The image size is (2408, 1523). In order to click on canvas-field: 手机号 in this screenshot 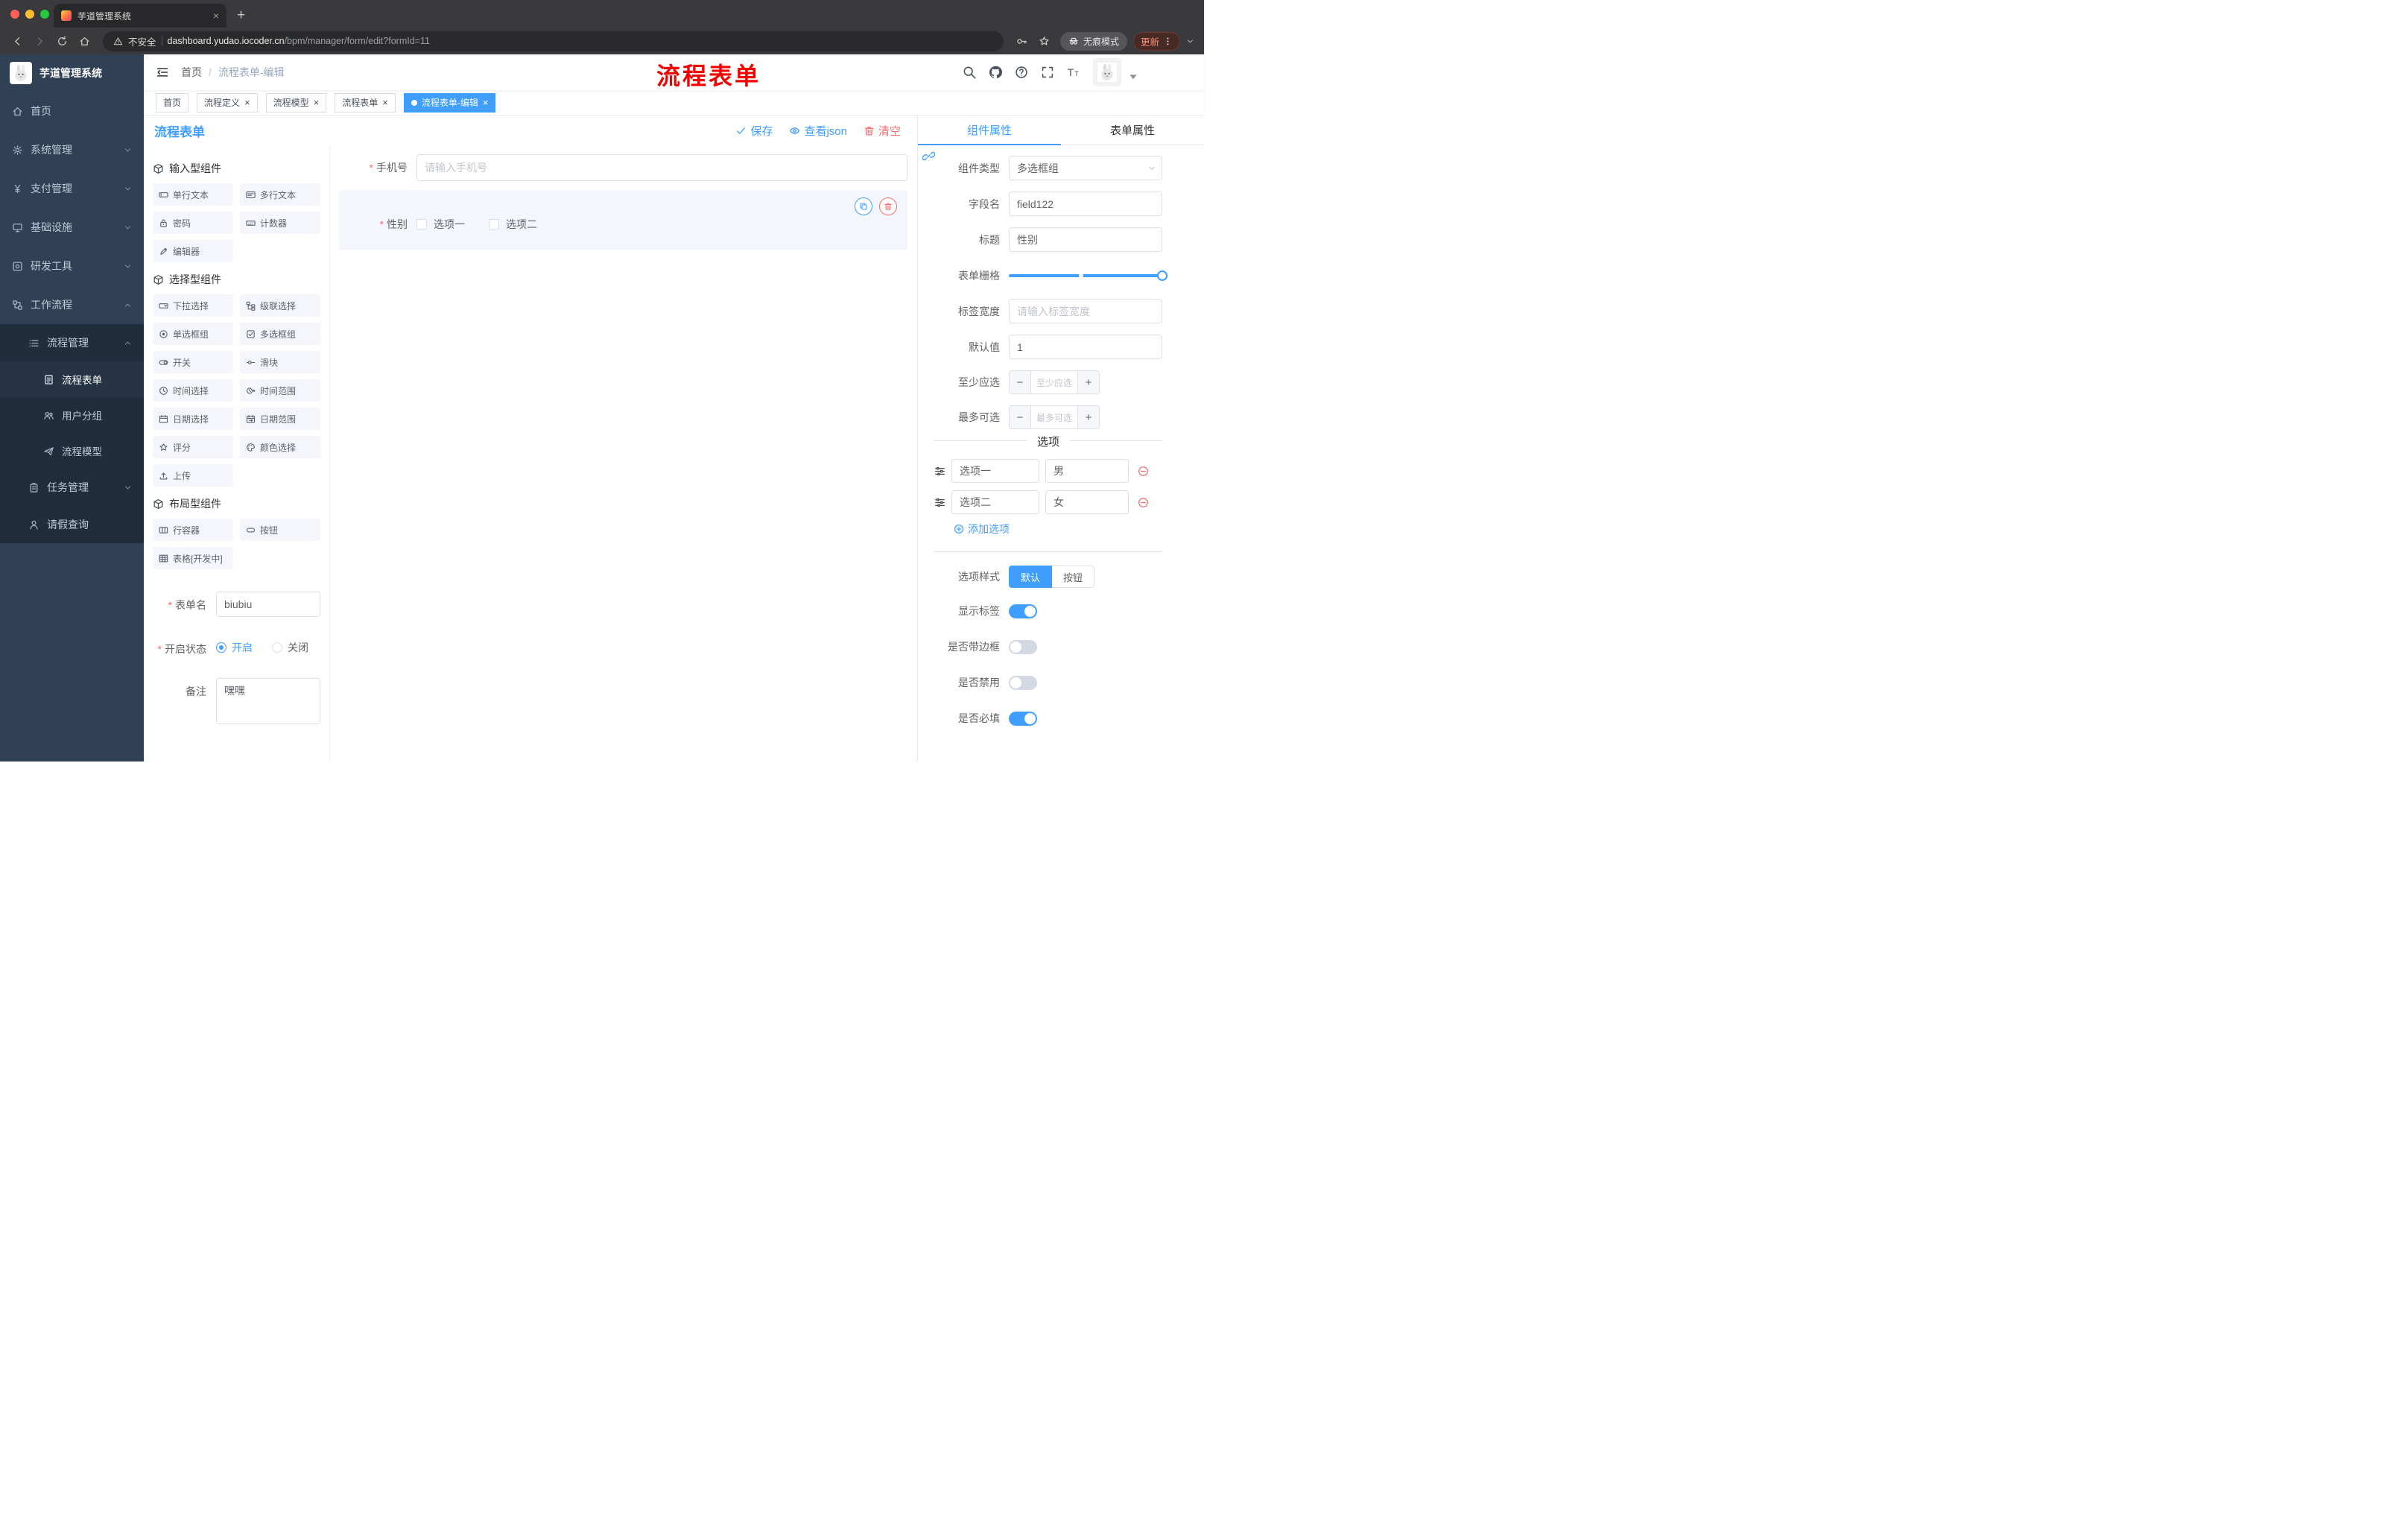, I will do `click(623, 167)`.